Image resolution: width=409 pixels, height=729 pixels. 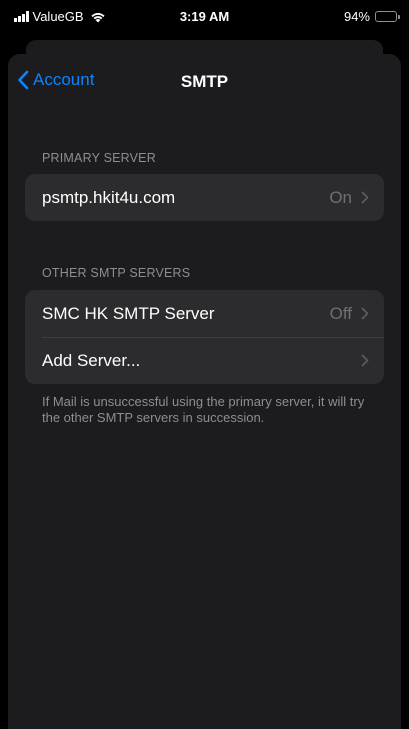 What do you see at coordinates (356, 16) in the screenshot?
I see `battery-percentage: 94%` at bounding box center [356, 16].